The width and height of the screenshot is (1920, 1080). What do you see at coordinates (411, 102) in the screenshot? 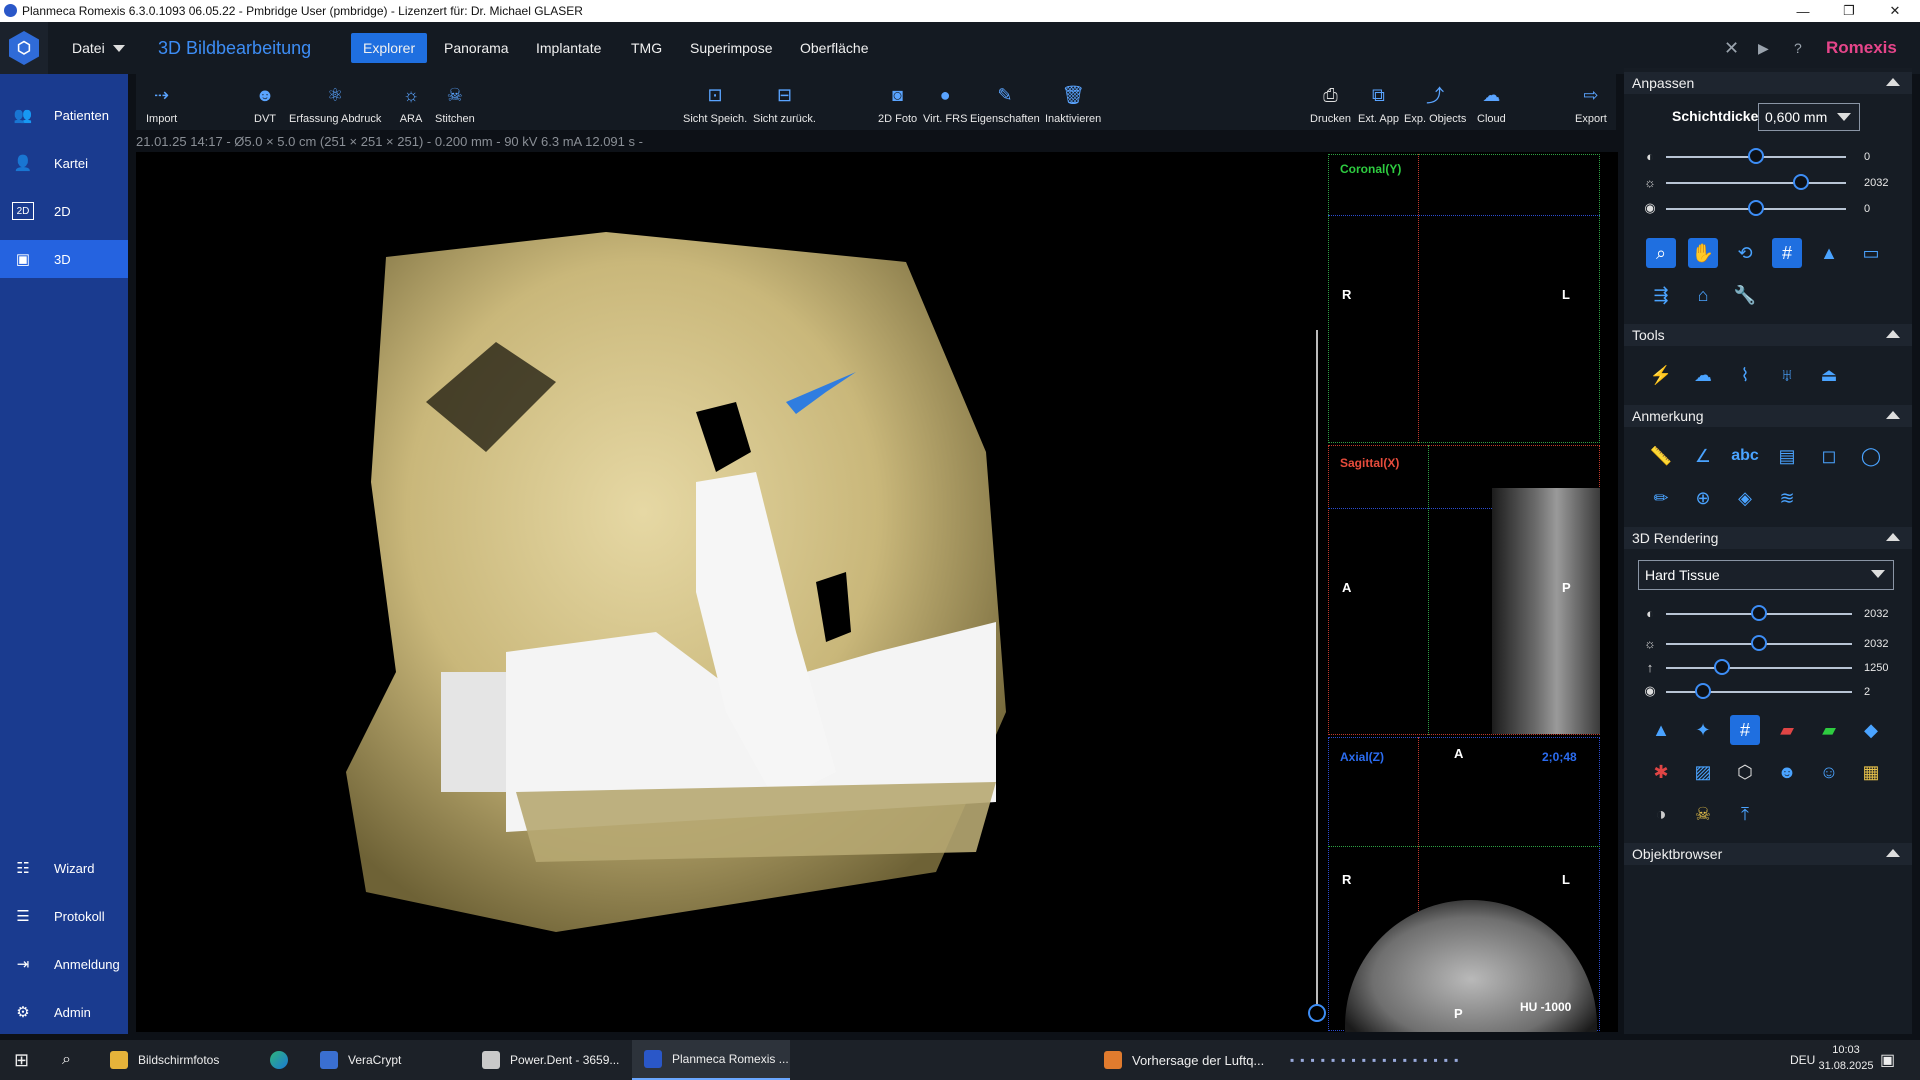
I see `ara-button: ☼ ARA` at bounding box center [411, 102].